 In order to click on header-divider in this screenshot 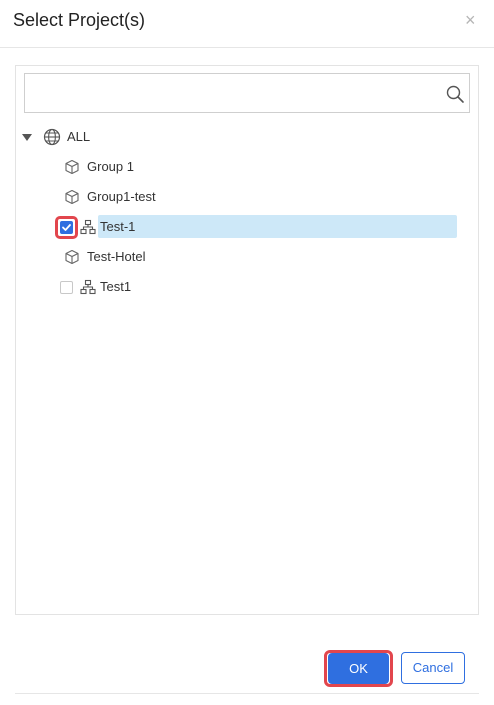, I will do `click(247, 47)`.